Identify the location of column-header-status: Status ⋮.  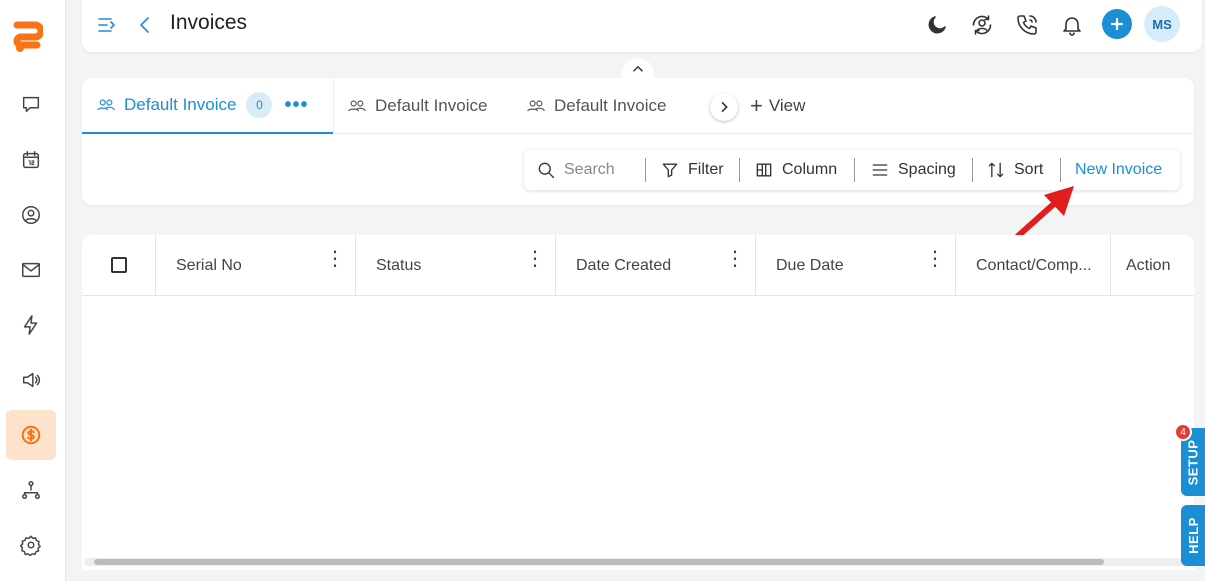
(456, 265).